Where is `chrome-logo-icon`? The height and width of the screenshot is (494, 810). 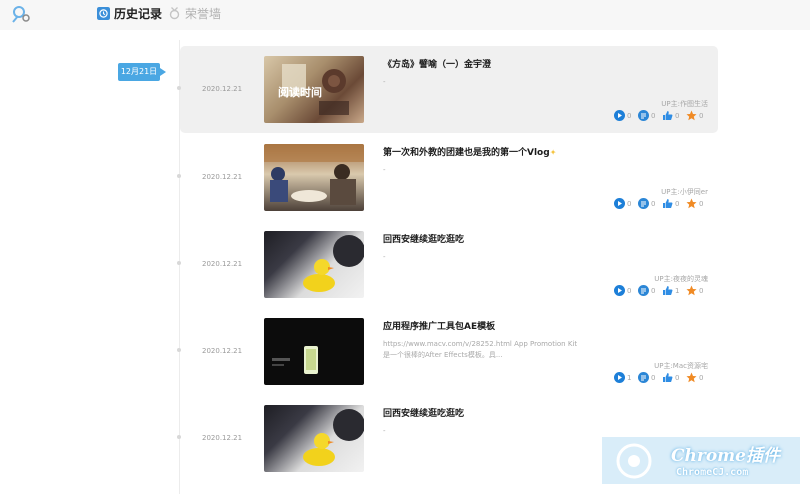 chrome-logo-icon is located at coordinates (634, 461).